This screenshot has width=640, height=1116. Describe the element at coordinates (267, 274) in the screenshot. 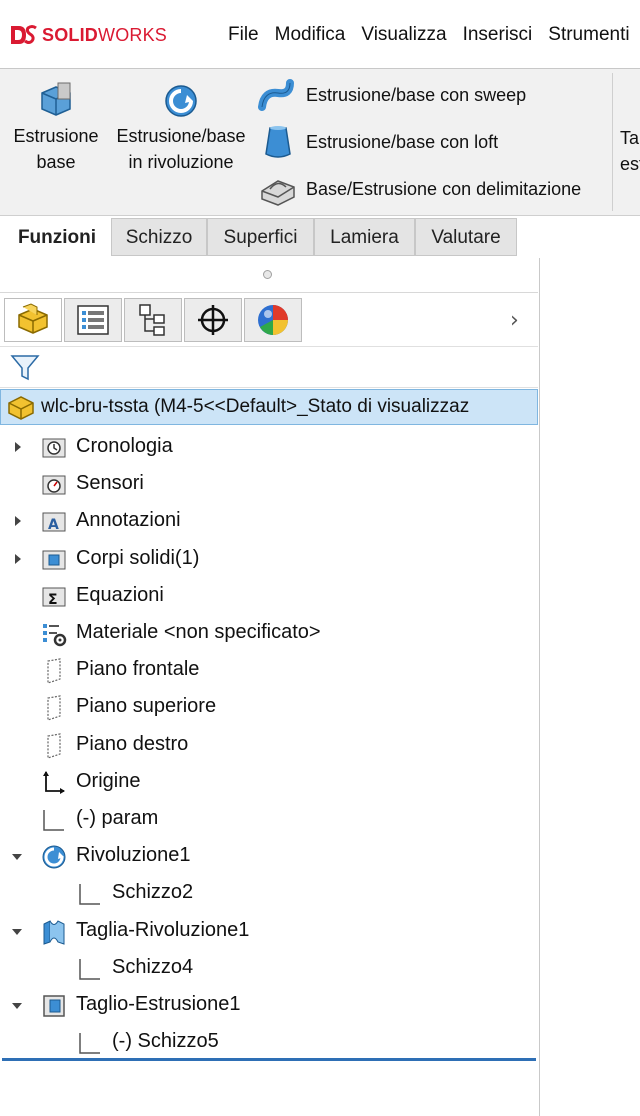

I see `panel-splitter-grip` at that location.